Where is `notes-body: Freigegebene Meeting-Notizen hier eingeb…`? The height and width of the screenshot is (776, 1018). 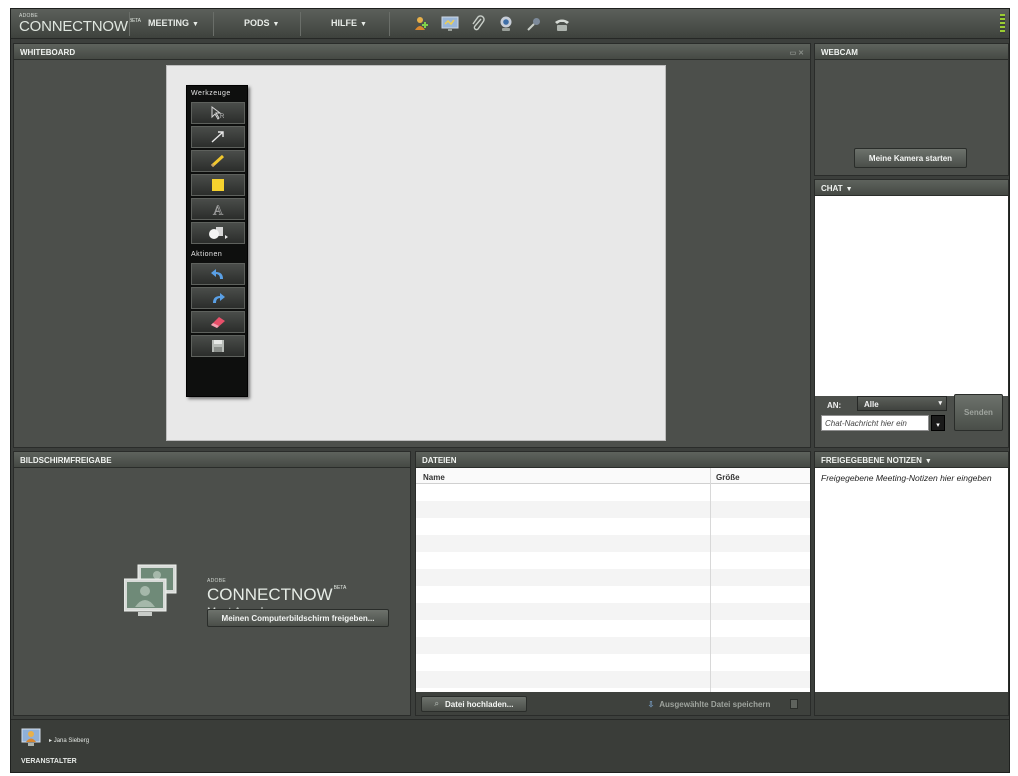 notes-body: Freigegebene Meeting-Notizen hier eingeb… is located at coordinates (911, 591).